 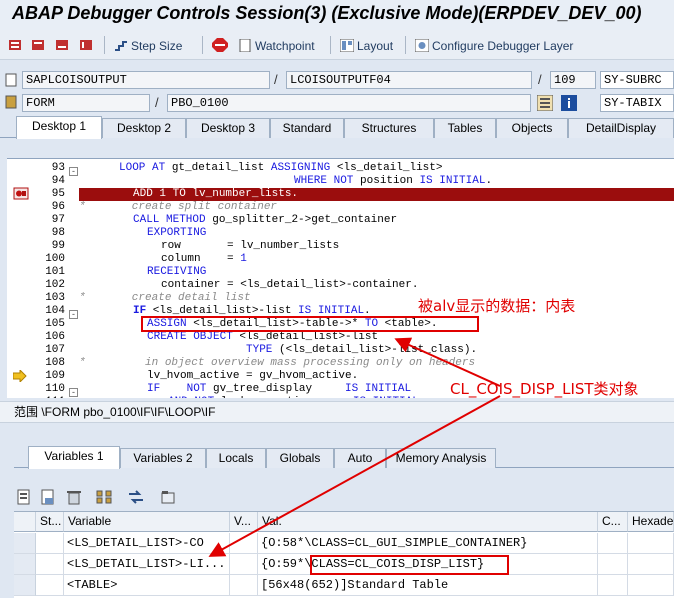 What do you see at coordinates (216, 194) in the screenshot?
I see `code-line-95: ADD 1 TO lv_number_lists.` at bounding box center [216, 194].